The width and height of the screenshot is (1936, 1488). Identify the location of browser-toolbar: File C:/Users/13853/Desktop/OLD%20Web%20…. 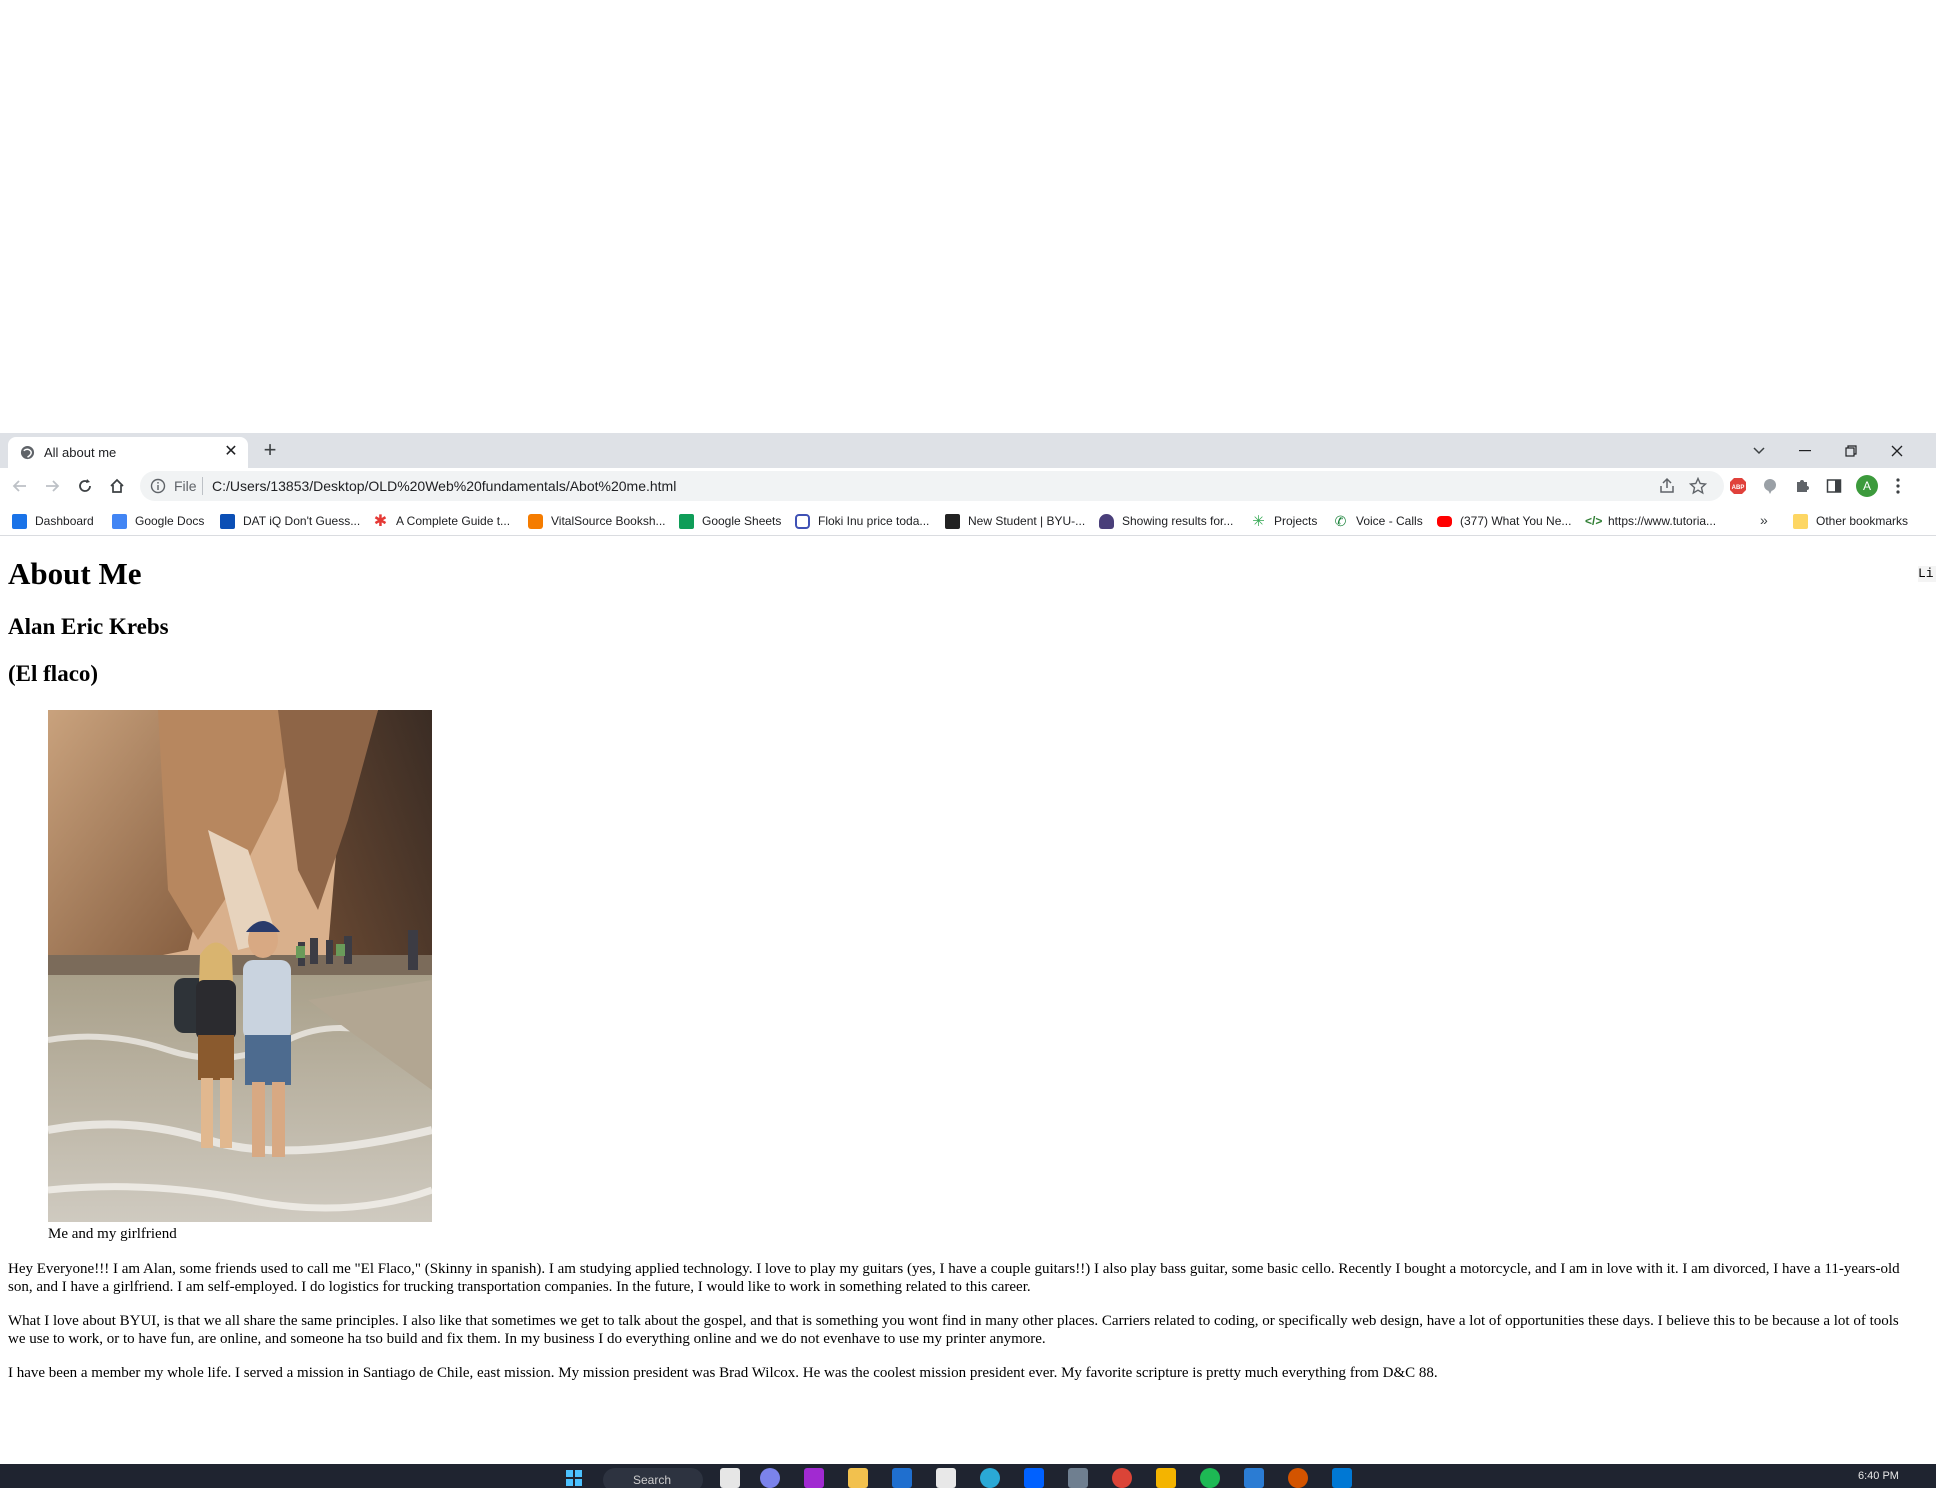
(968, 486).